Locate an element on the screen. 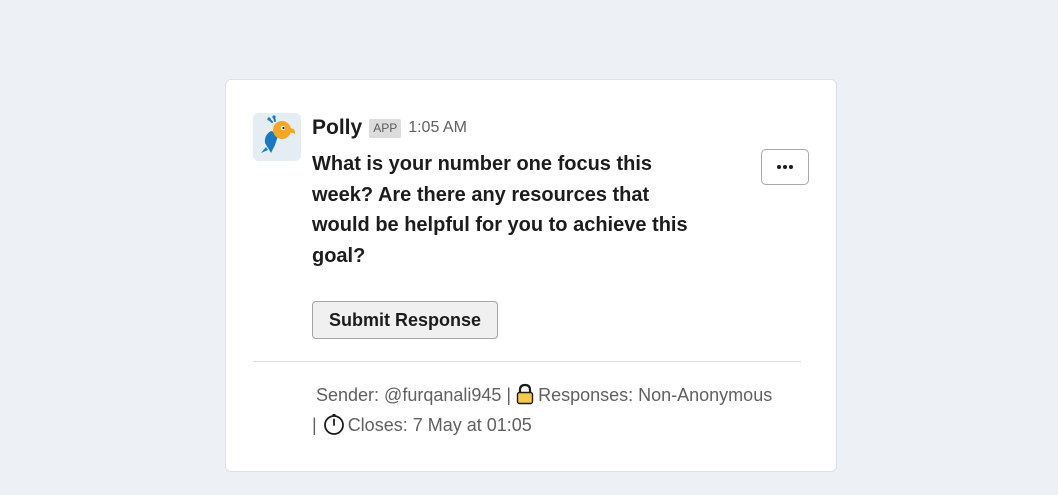 This screenshot has width=1058, height=495. ellipsis-icon is located at coordinates (785, 167).